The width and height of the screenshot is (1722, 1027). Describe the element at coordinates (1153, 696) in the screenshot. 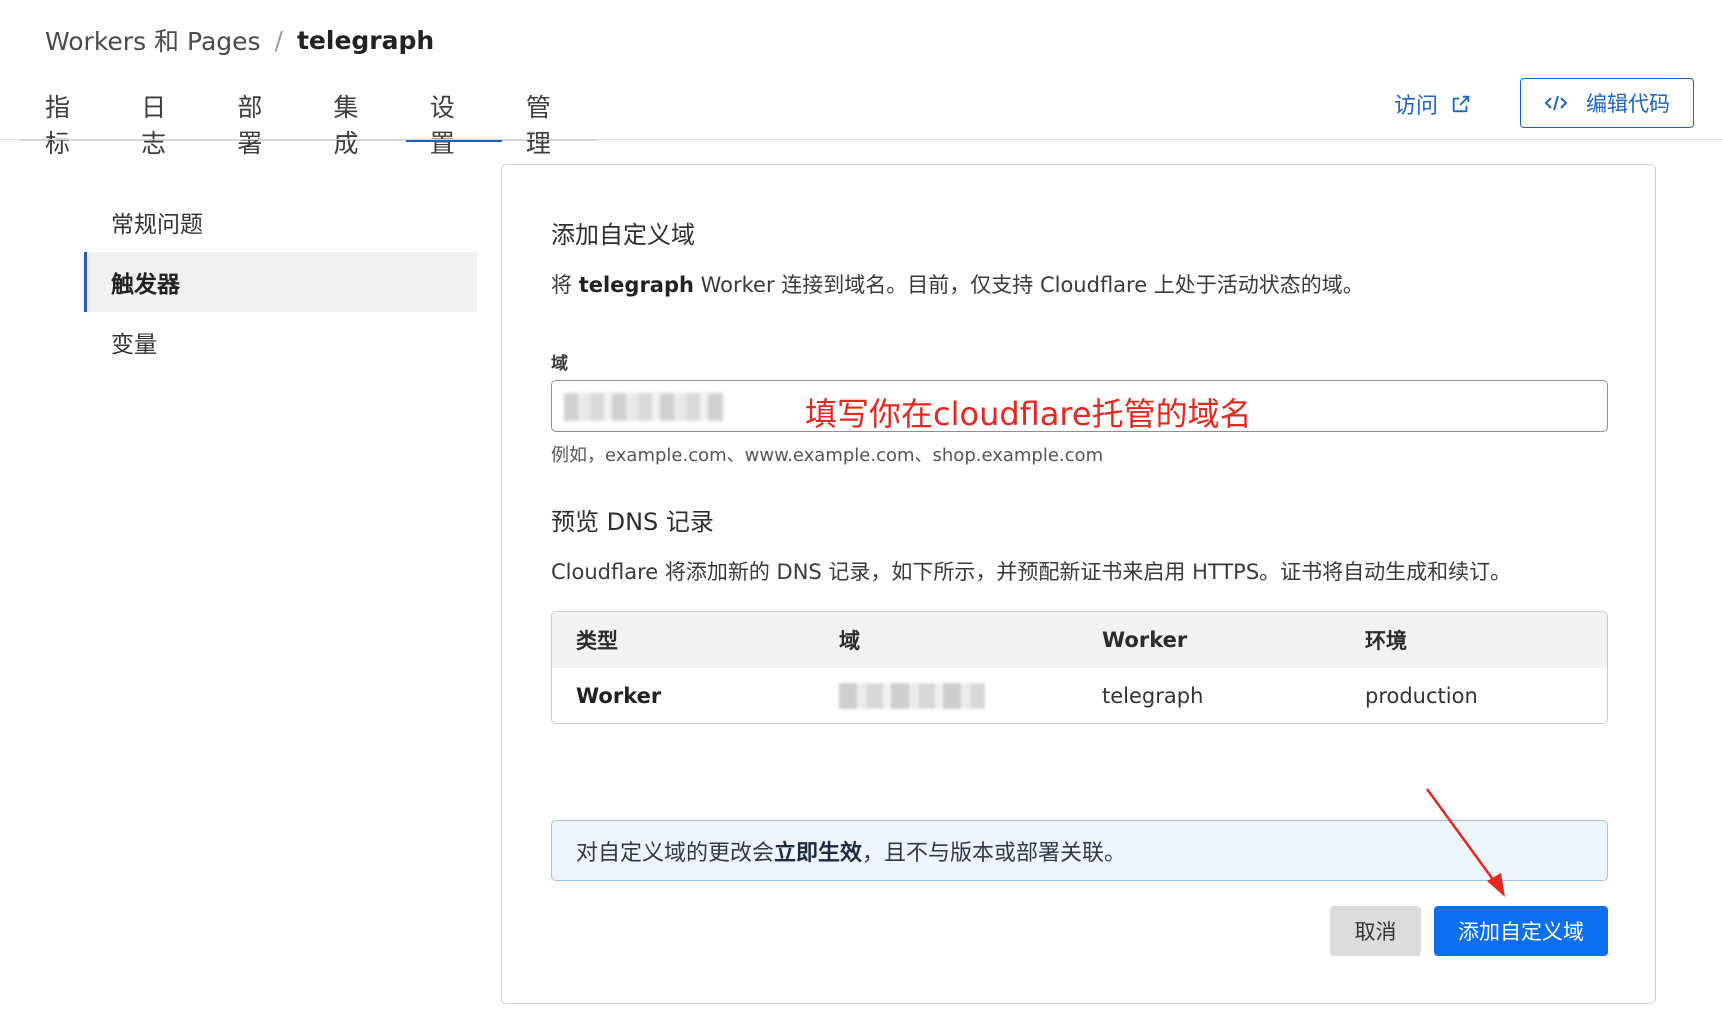

I see `cell-worker: telegraph` at that location.